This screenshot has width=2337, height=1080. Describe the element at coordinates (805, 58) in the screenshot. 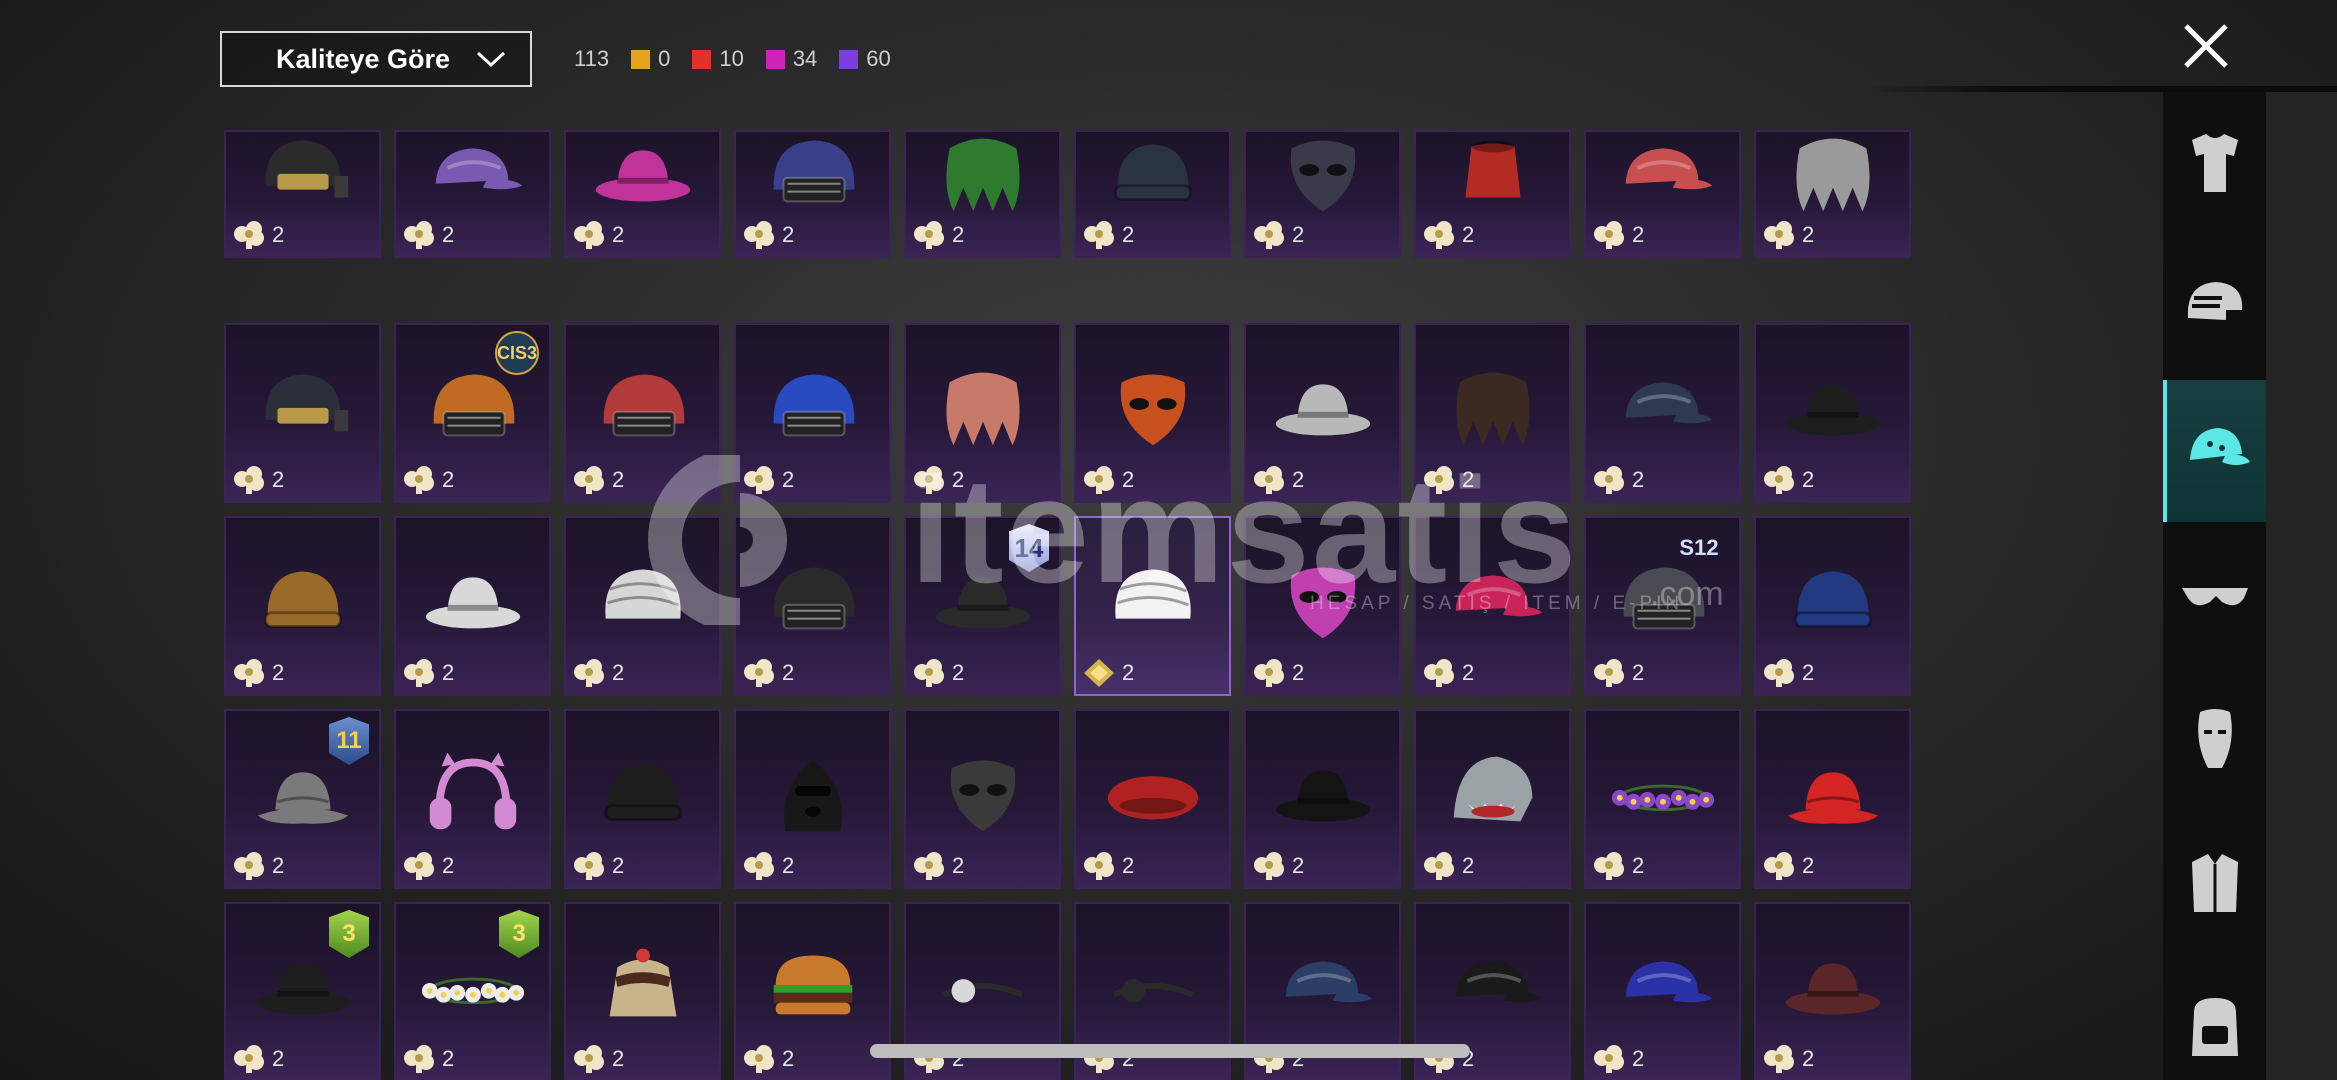

I see `rarity-count-value: 34` at that location.